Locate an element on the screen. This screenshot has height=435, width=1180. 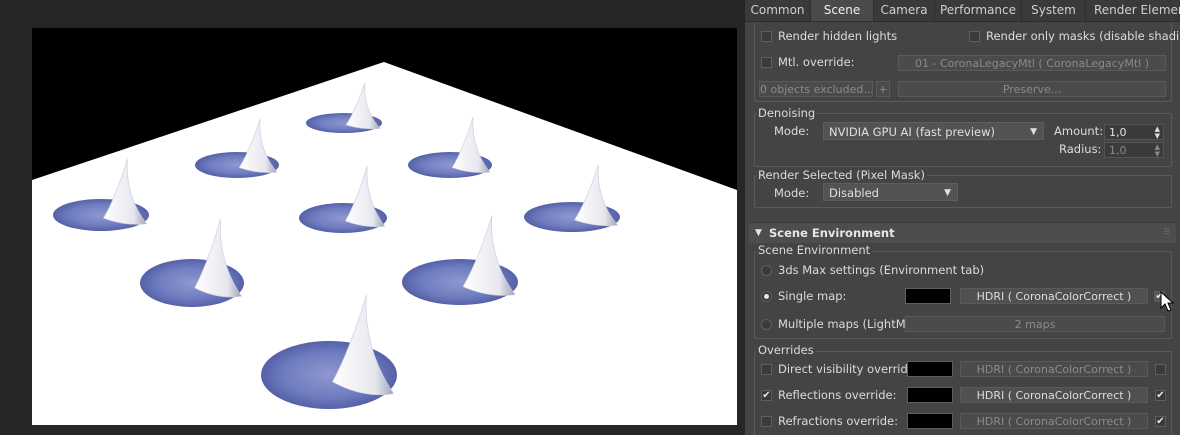
mouse-cursor-icon is located at coordinates (1167, 301).